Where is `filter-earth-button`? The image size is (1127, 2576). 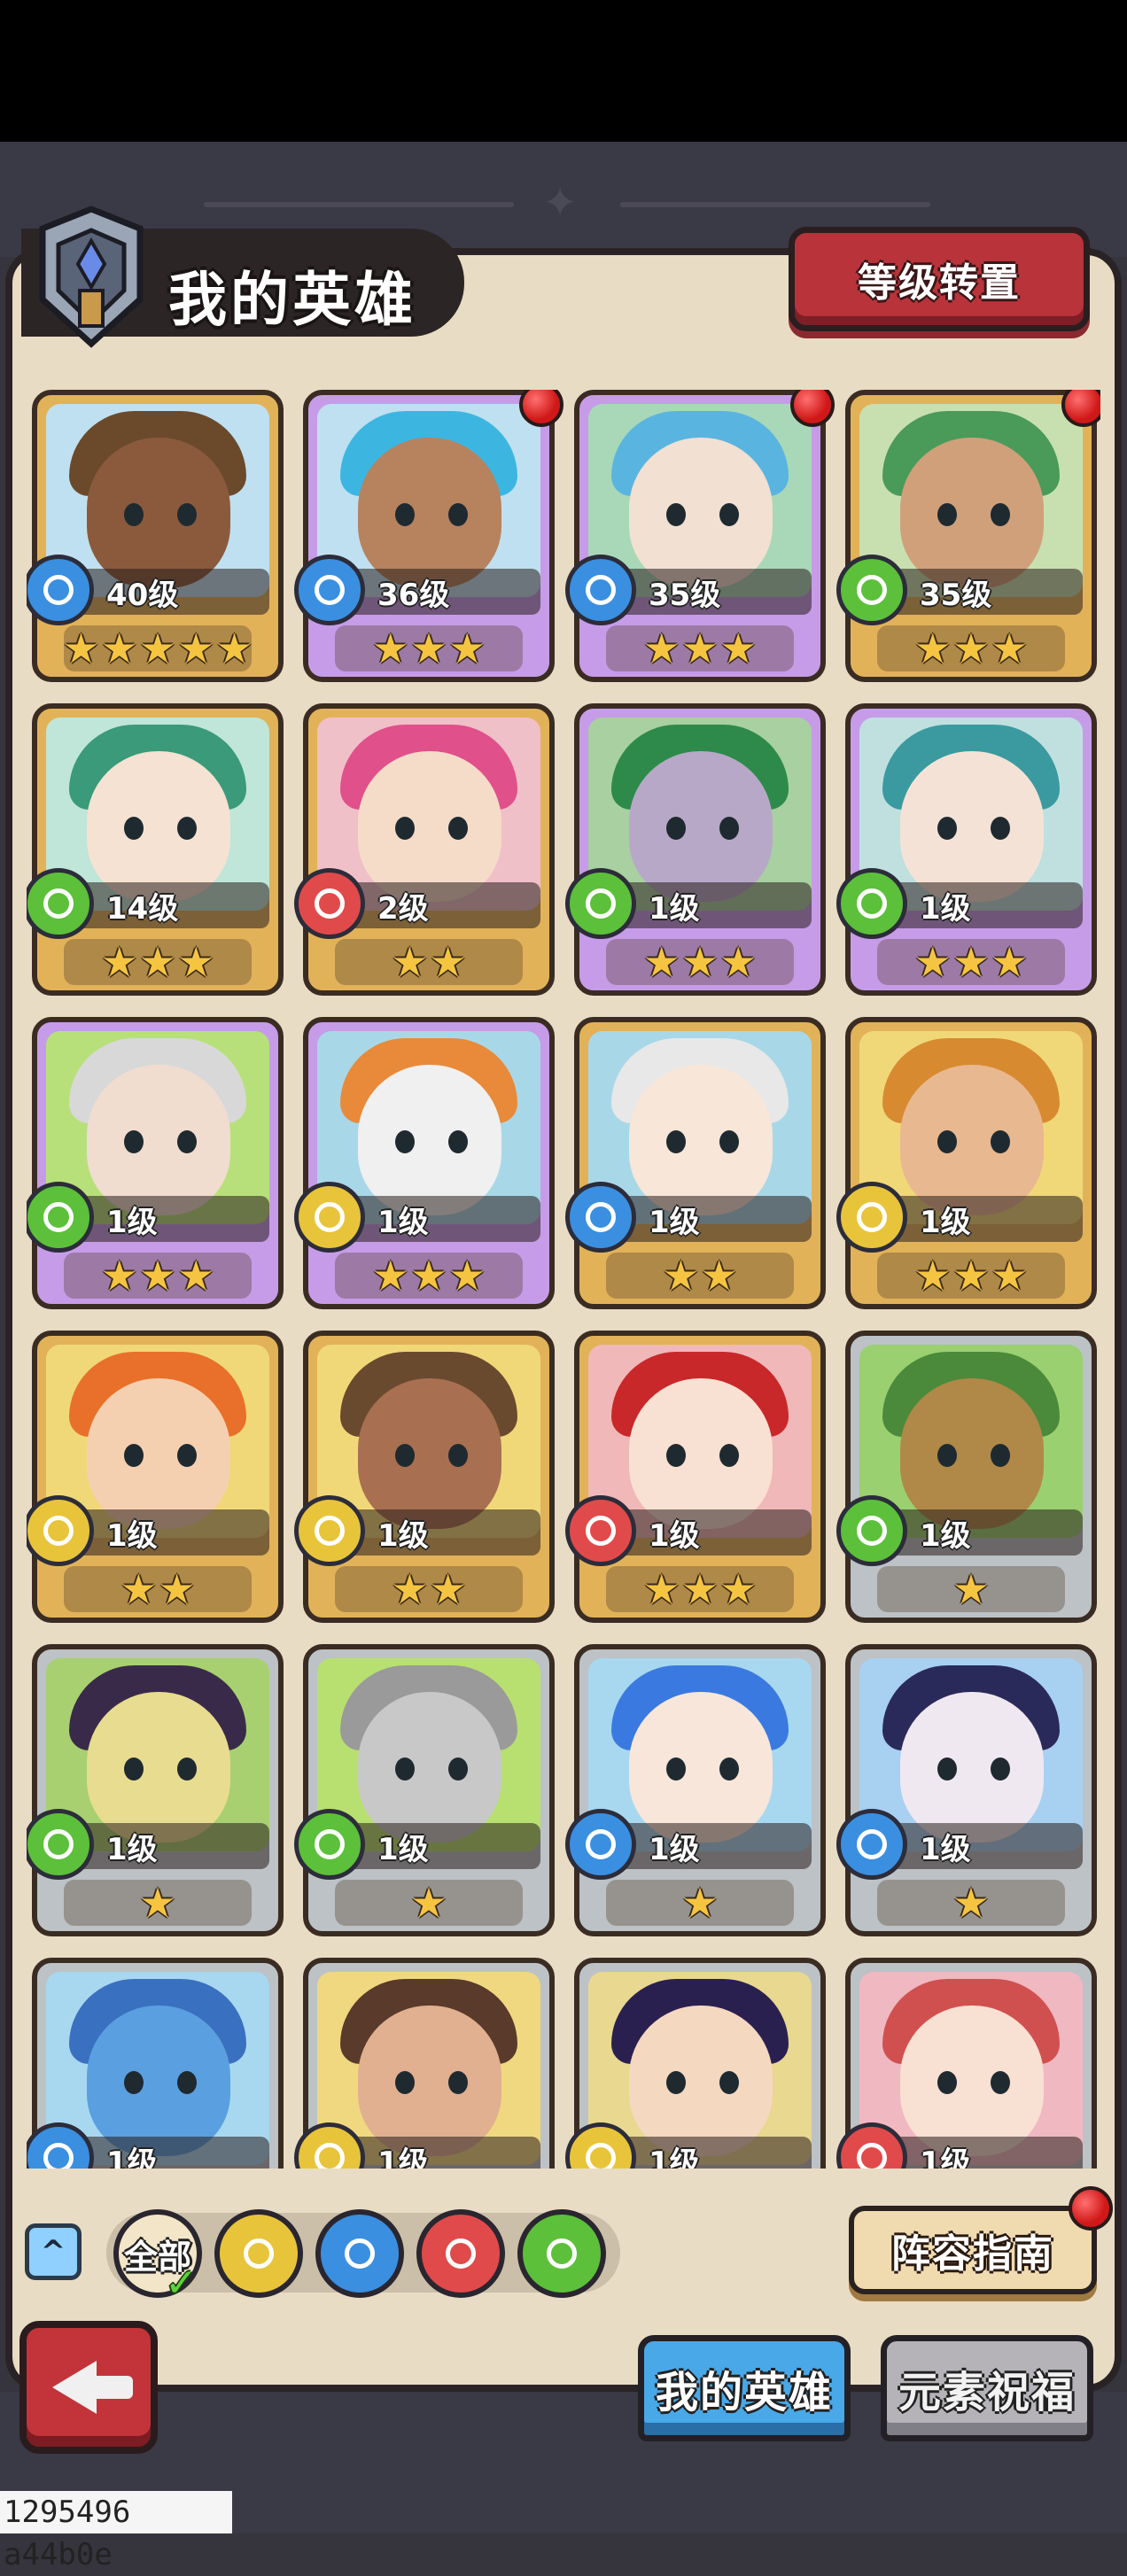 filter-earth-button is located at coordinates (258, 2253).